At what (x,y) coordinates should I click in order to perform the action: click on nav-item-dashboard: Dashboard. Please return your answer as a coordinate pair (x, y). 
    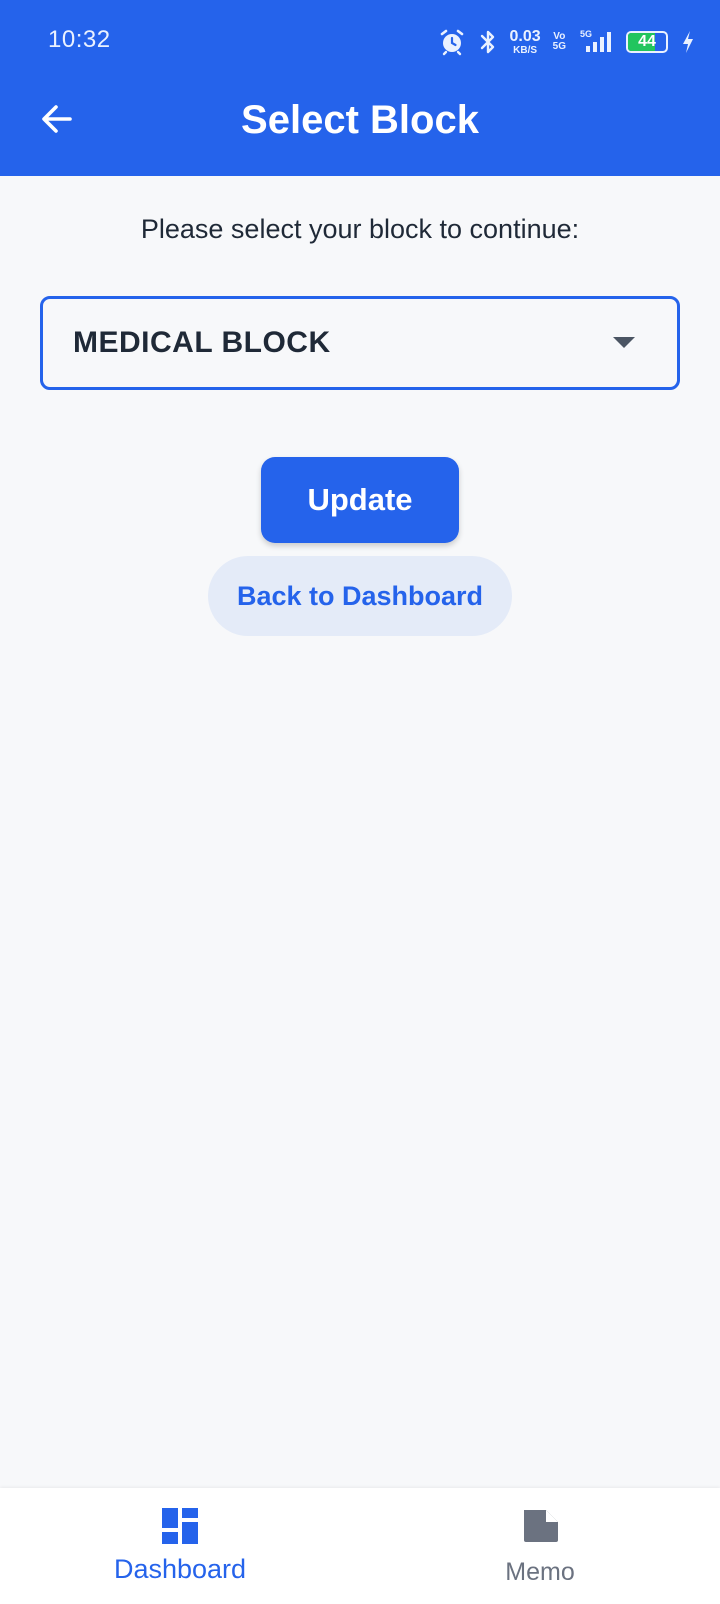
    Looking at the image, I should click on (180, 1546).